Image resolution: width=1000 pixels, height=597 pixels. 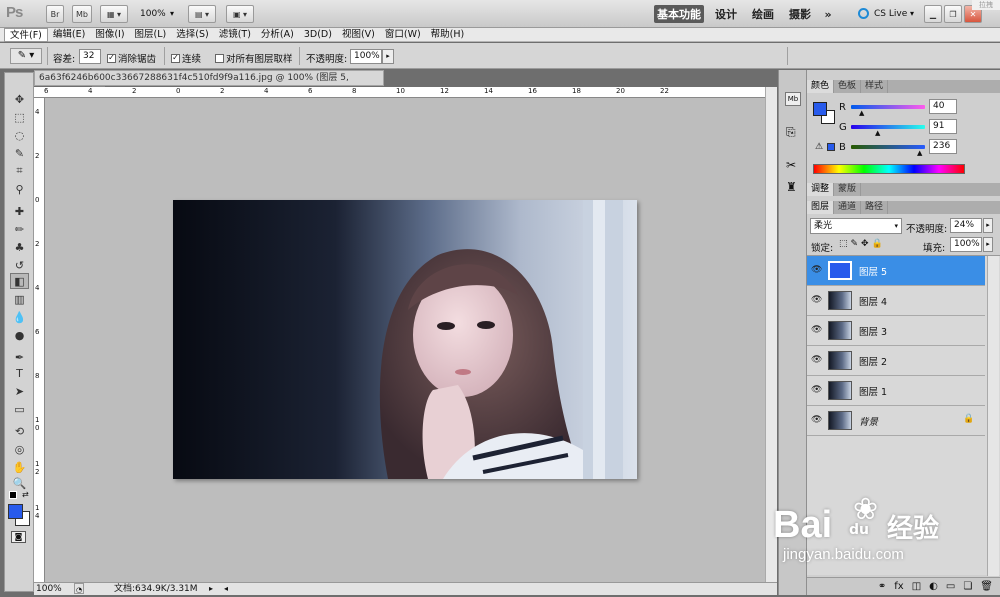 What do you see at coordinates (967, 586) in the screenshot?
I see `new-layer-icon: ❏` at bounding box center [967, 586].